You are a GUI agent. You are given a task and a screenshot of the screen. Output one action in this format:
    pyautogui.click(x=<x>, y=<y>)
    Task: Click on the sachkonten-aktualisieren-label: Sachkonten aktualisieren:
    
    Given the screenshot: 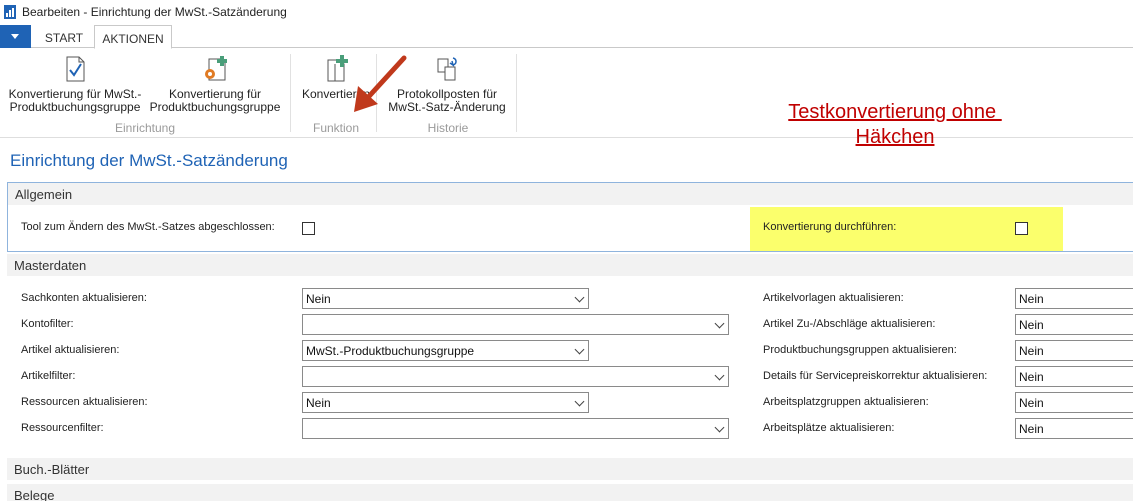 What is the action you would take?
    pyautogui.click(x=84, y=298)
    